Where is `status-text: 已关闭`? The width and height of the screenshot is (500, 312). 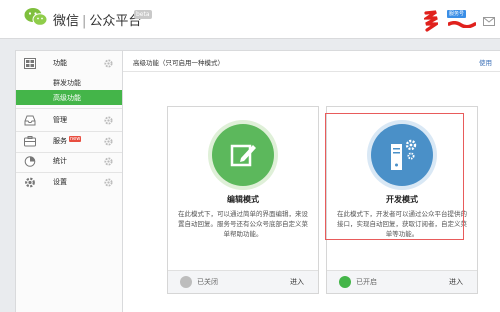
status-text: 已关闭 is located at coordinates (207, 282).